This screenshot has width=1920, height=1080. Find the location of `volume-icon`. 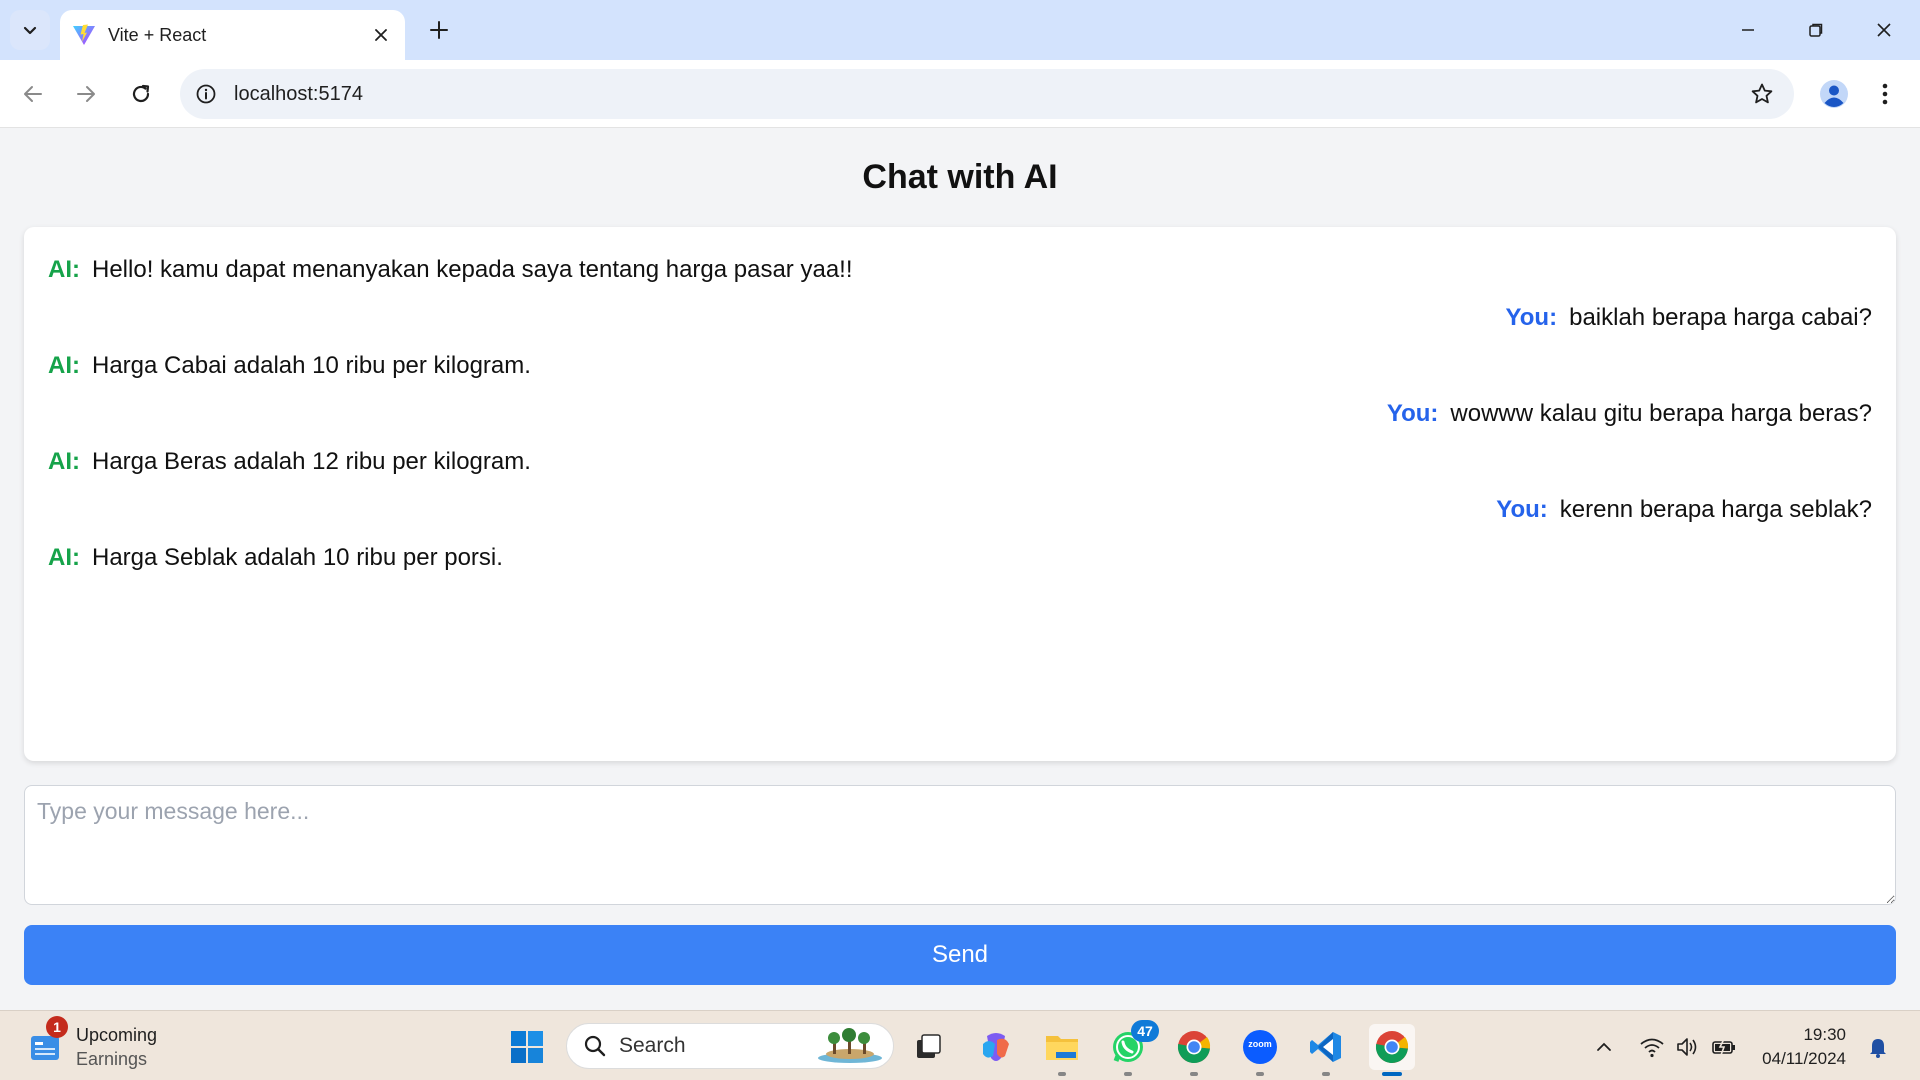

volume-icon is located at coordinates (1687, 1047).